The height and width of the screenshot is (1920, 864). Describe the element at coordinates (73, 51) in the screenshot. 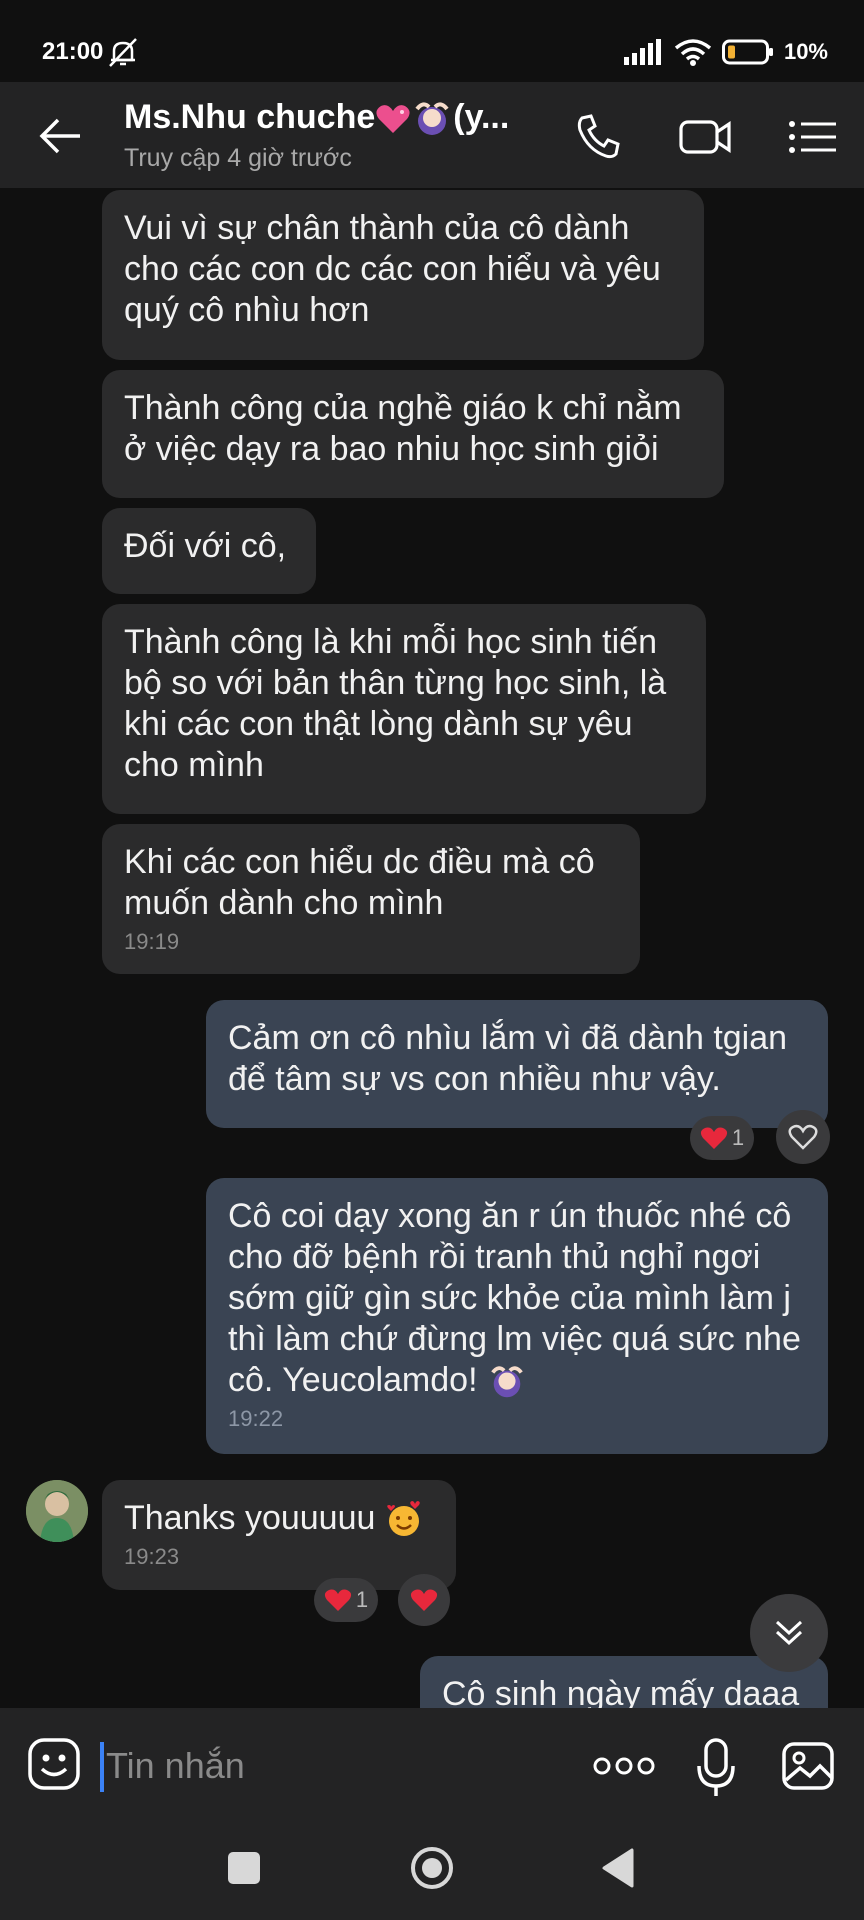

I see `status-time: 21:00` at that location.